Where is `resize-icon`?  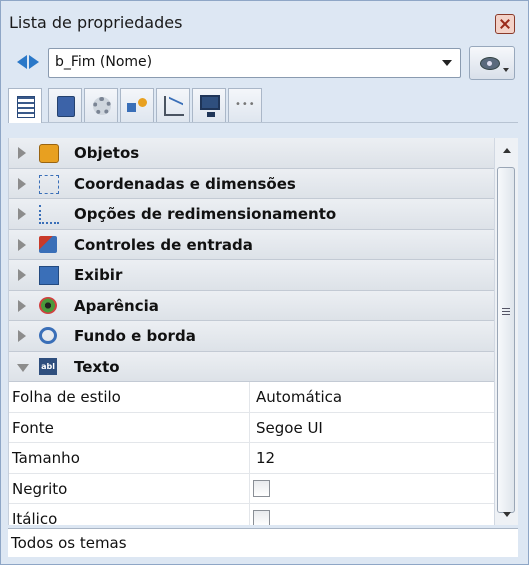 resize-icon is located at coordinates (49, 214).